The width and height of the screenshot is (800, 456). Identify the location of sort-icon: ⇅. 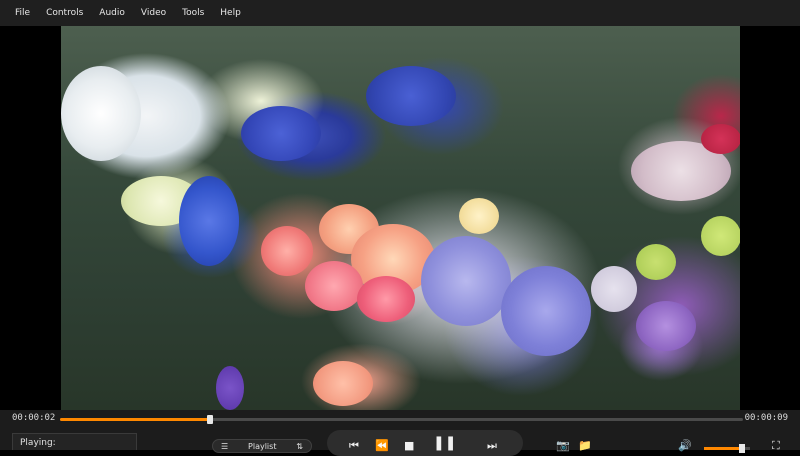
(299, 446).